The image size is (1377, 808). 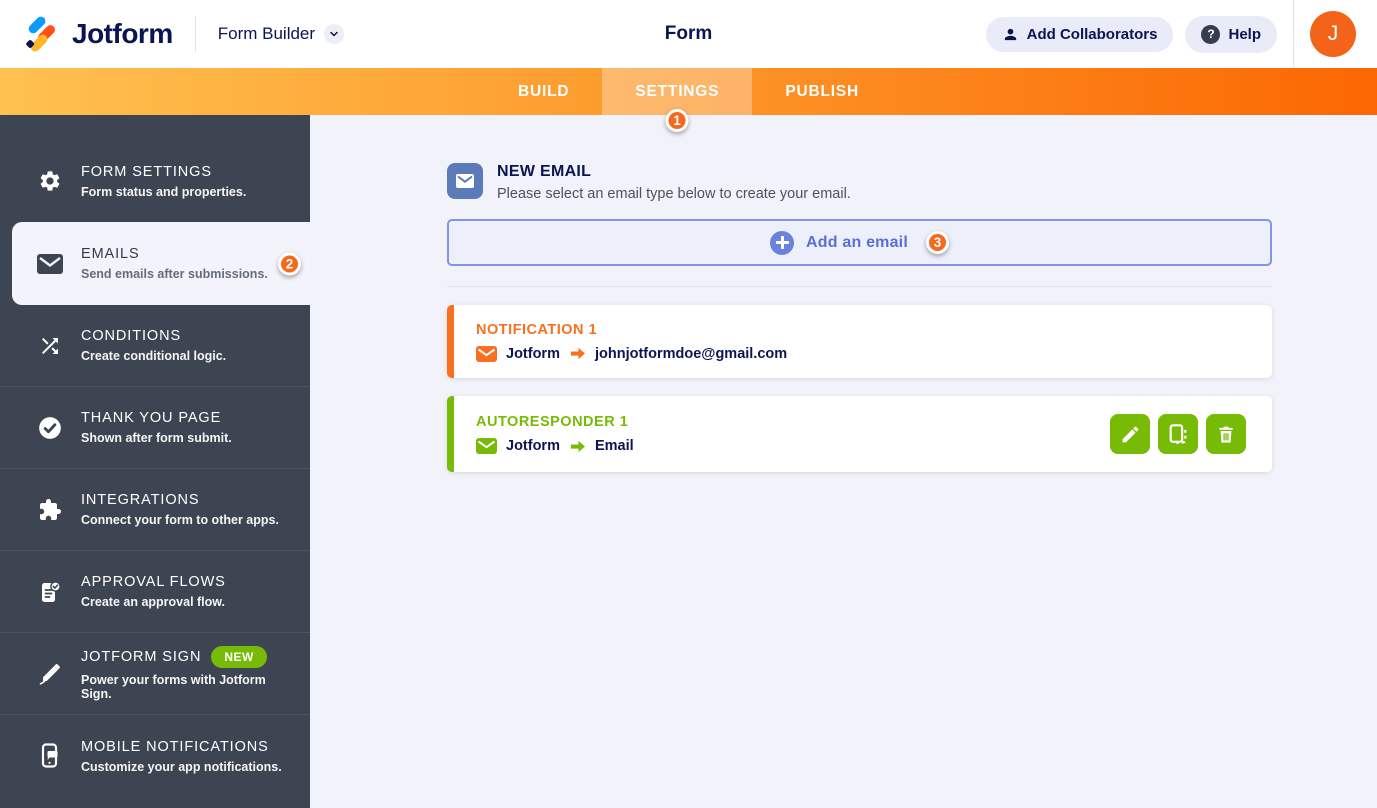 I want to click on page-title: Form, so click(x=688, y=33).